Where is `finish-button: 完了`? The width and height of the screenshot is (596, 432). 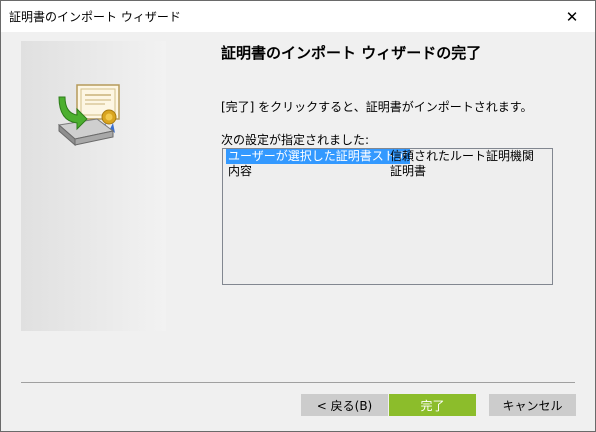 finish-button: 完了 is located at coordinates (432, 405).